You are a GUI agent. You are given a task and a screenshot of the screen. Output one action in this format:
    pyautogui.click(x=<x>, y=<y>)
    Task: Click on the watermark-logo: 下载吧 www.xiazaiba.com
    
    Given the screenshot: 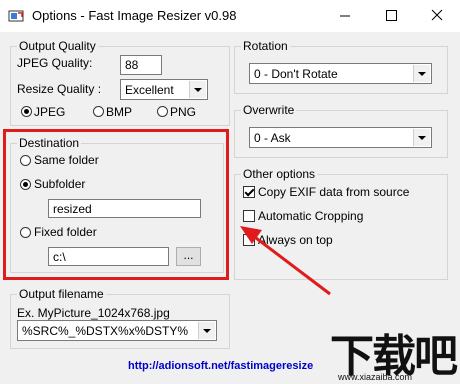 What is the action you would take?
    pyautogui.click(x=393, y=353)
    